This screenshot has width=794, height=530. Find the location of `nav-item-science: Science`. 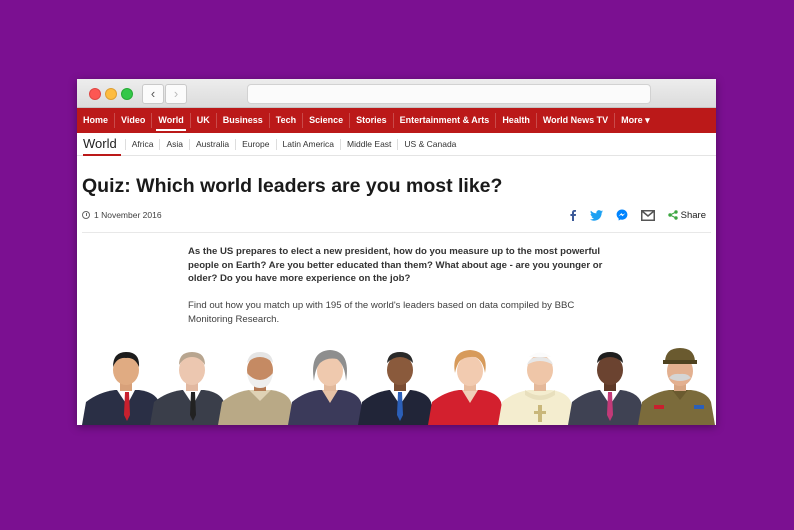

nav-item-science: Science is located at coordinates (326, 120).